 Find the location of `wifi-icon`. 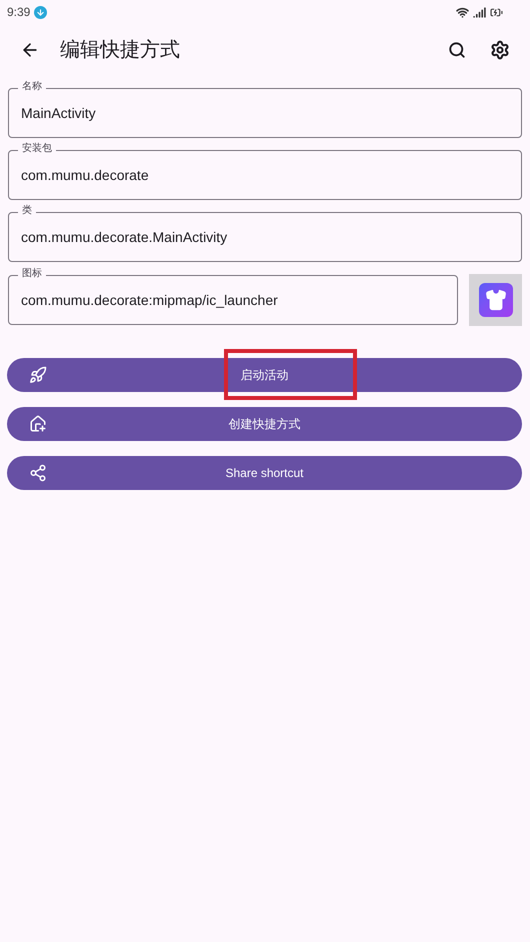

wifi-icon is located at coordinates (462, 12).